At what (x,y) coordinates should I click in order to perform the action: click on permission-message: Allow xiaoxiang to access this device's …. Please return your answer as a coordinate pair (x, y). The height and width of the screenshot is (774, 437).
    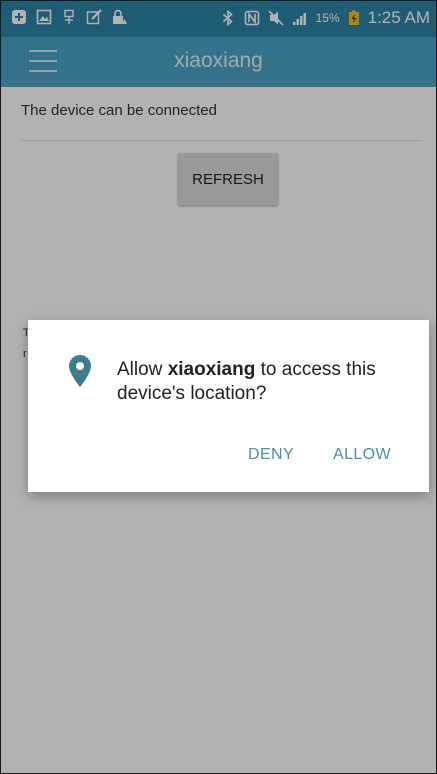
    Looking at the image, I should click on (262, 382).